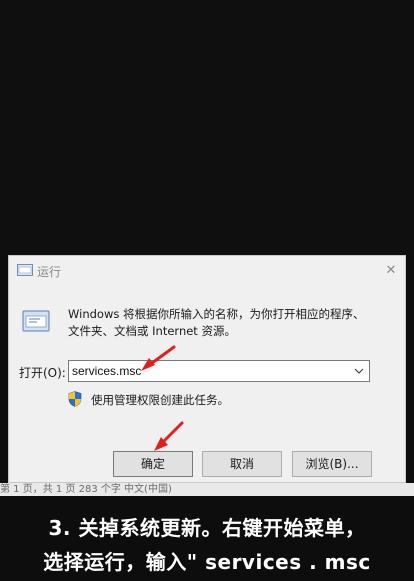 Image resolution: width=414 pixels, height=581 pixels. Describe the element at coordinates (25, 270) in the screenshot. I see `run-icon` at that location.